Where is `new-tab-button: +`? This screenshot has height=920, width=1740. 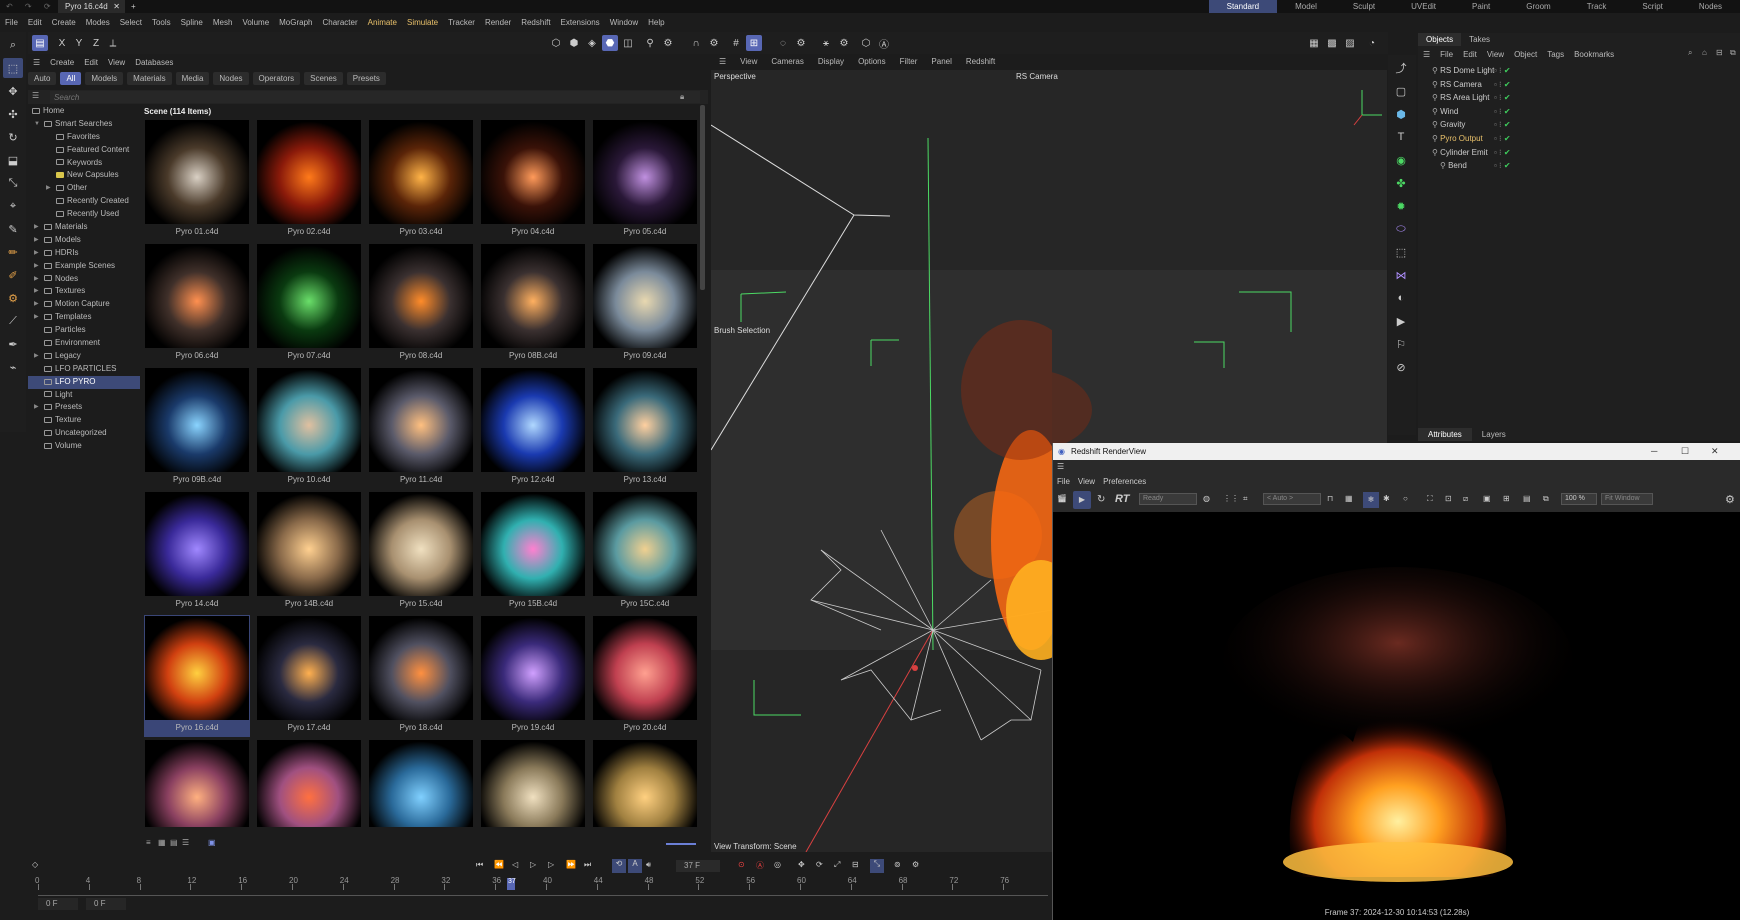 new-tab-button: + is located at coordinates (133, 6).